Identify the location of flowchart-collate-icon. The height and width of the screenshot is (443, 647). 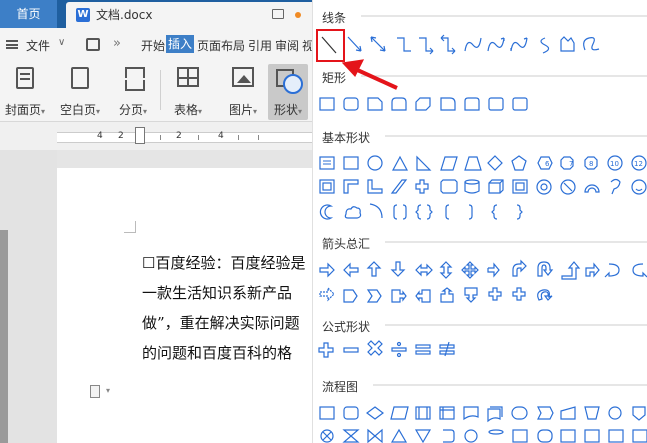
(351, 436).